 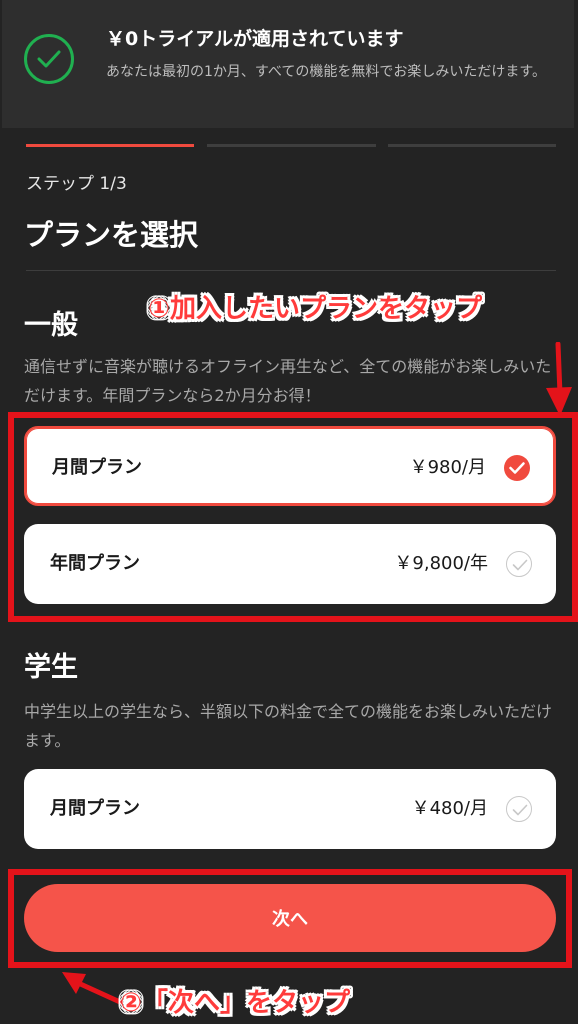 What do you see at coordinates (290, 809) in the screenshot?
I see `plan-card-student-monthly: 月間プラン ￥480/月` at bounding box center [290, 809].